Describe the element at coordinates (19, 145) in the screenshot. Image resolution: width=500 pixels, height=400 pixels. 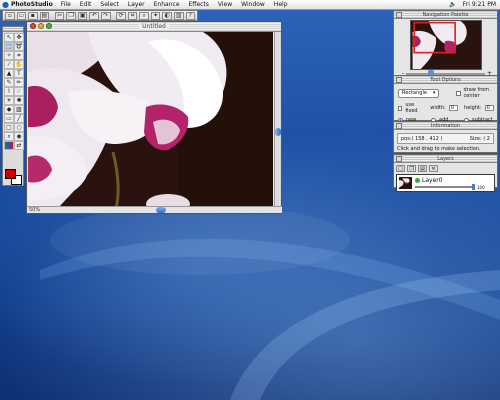
I see `swap-colors-icon: ⇄` at that location.